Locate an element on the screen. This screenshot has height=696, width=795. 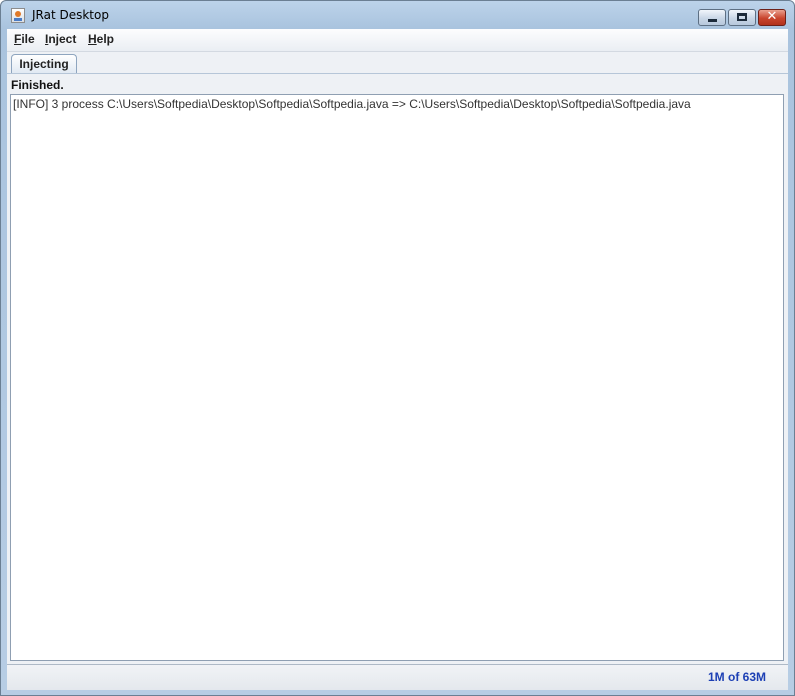
close-button: ✕ is located at coordinates (772, 17).